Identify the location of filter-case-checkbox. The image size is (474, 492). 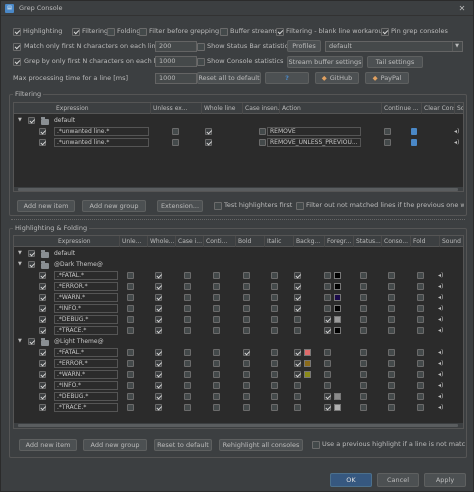
(262, 142).